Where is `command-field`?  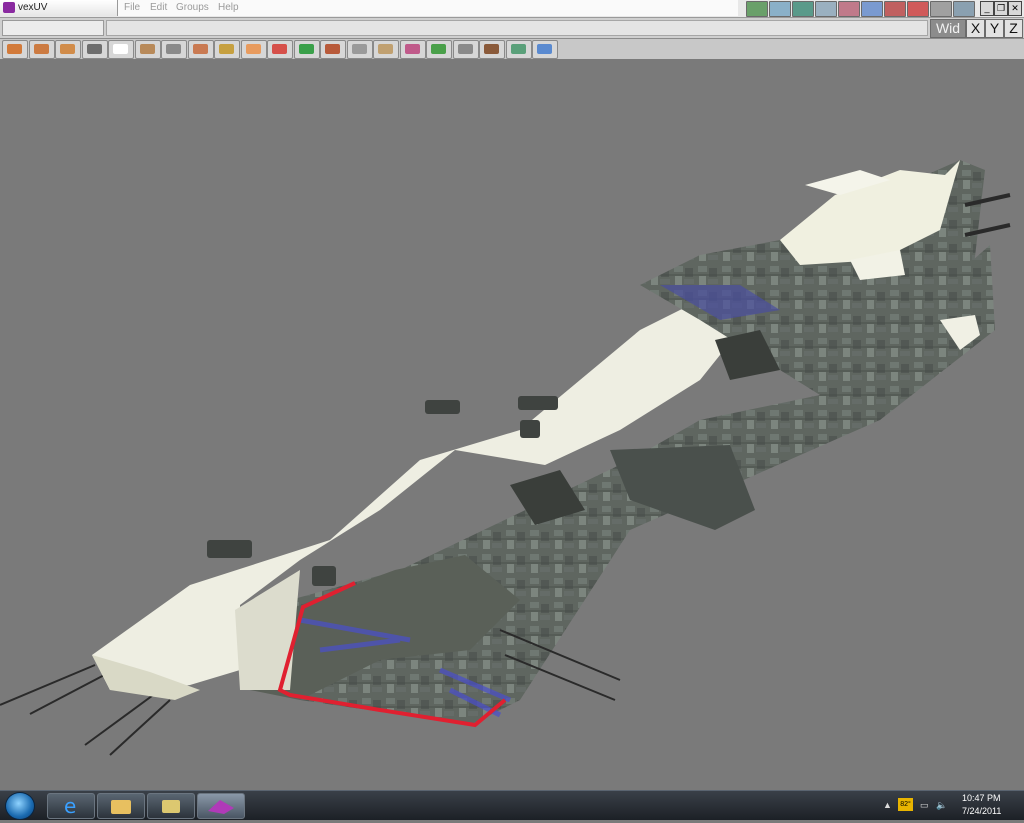 command-field is located at coordinates (517, 28).